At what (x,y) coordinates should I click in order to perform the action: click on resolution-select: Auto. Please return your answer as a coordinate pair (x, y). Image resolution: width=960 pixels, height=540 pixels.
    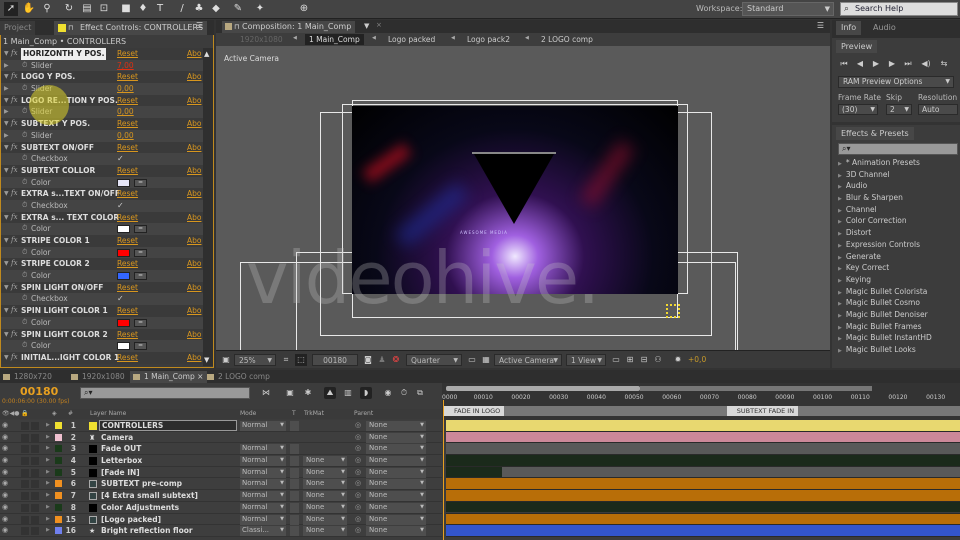
    Looking at the image, I should click on (938, 109).